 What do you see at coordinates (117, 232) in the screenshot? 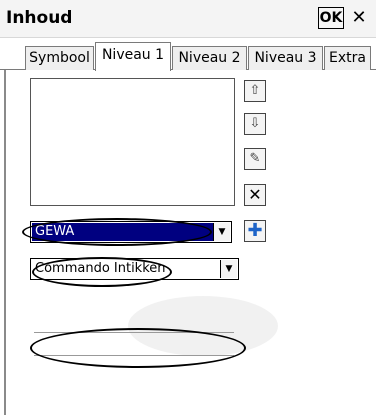
I see `highlight-ellipse-gewa` at bounding box center [117, 232].